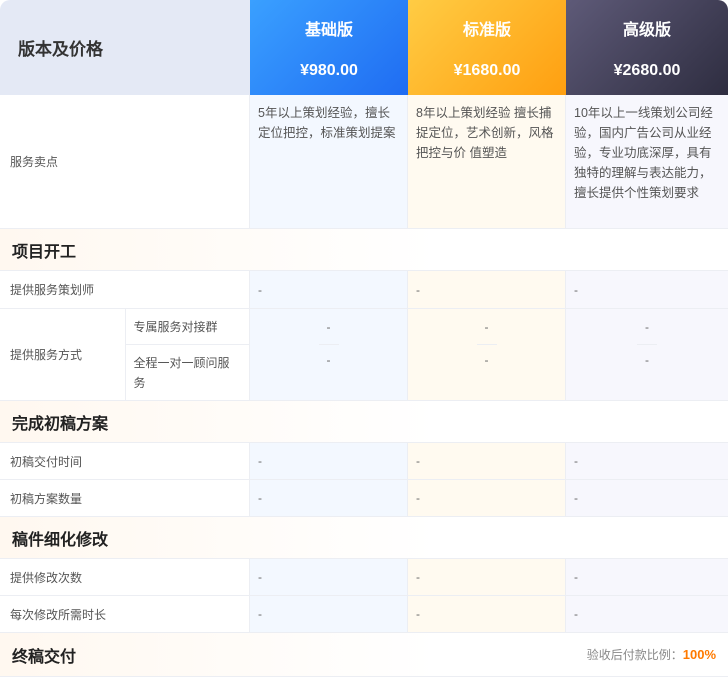 The width and height of the screenshot is (728, 679). I want to click on table-row: 初稿交付时间 - - -, so click(364, 461).